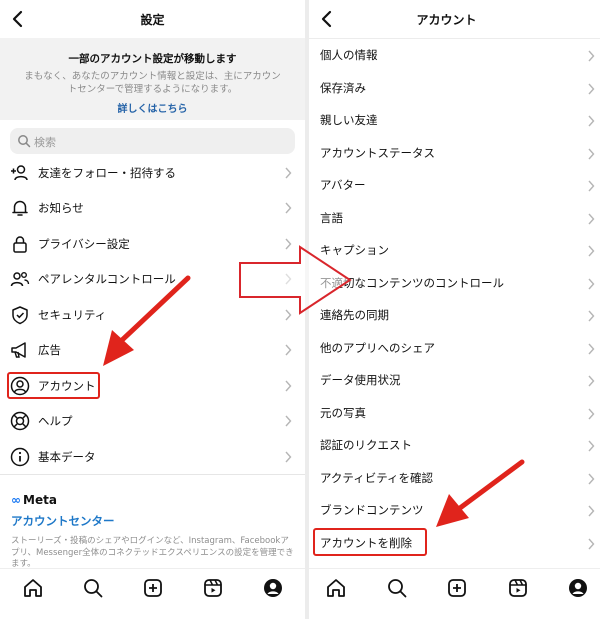 This screenshot has width=600, height=619. I want to click on transition-arrow-icon, so click(295, 280).